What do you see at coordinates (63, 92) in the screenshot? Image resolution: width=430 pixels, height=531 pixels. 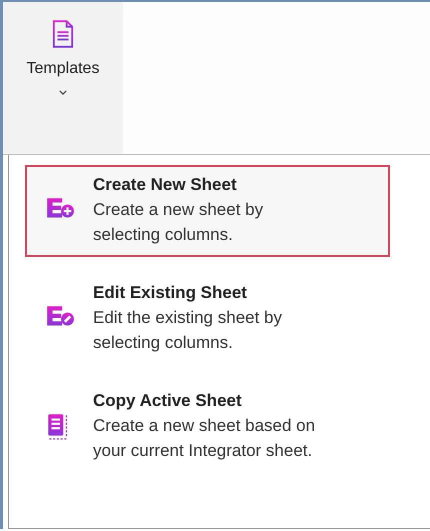 I see `caret-icon` at bounding box center [63, 92].